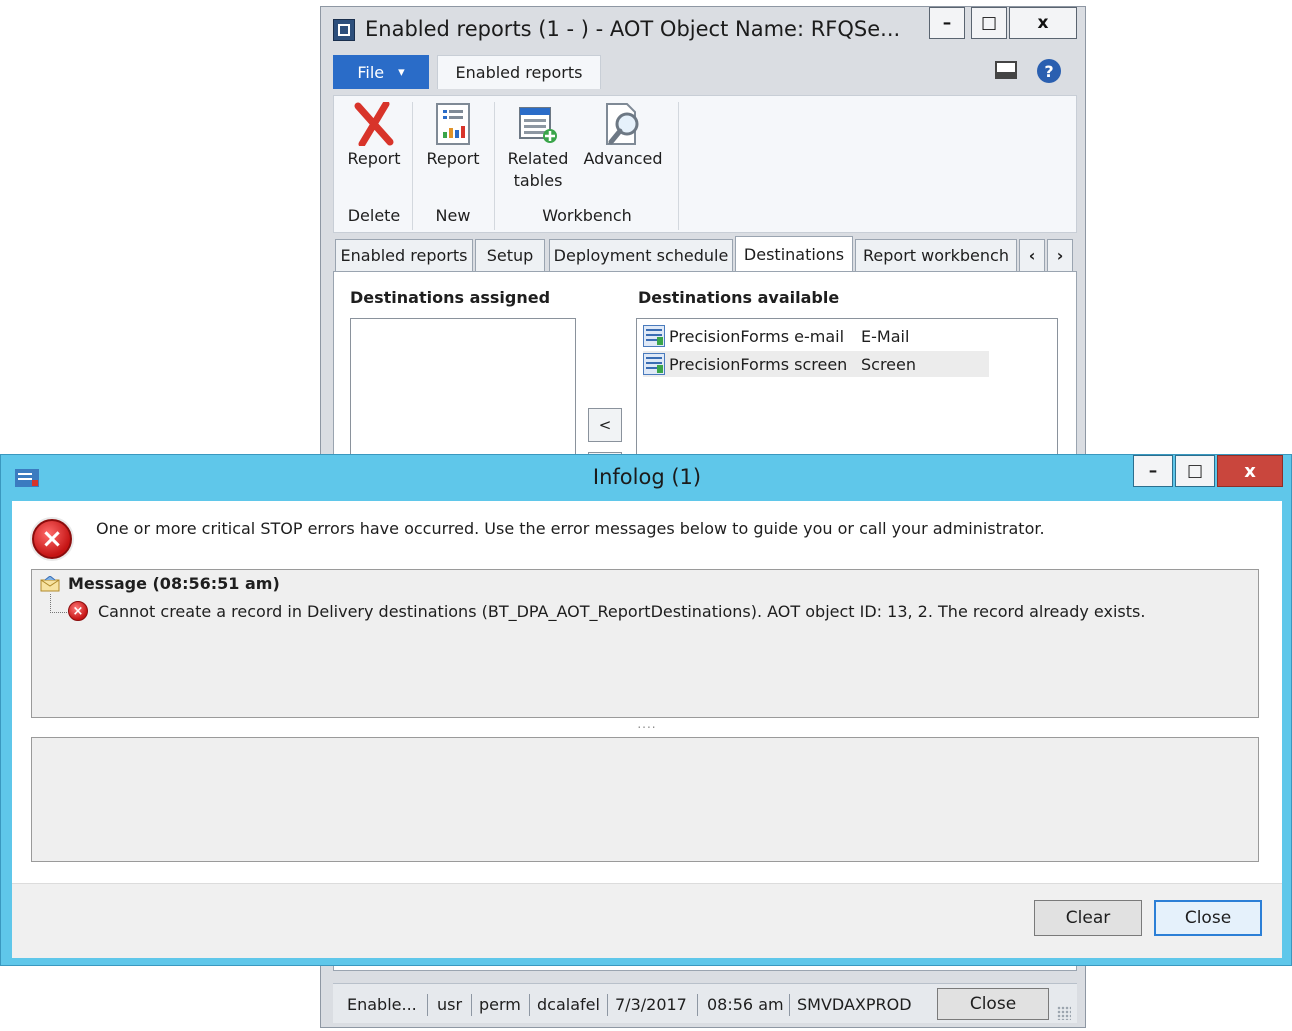 The width and height of the screenshot is (1292, 1031). Describe the element at coordinates (174, 583) in the screenshot. I see `message-group-label: Message (08:56:51 am)` at that location.